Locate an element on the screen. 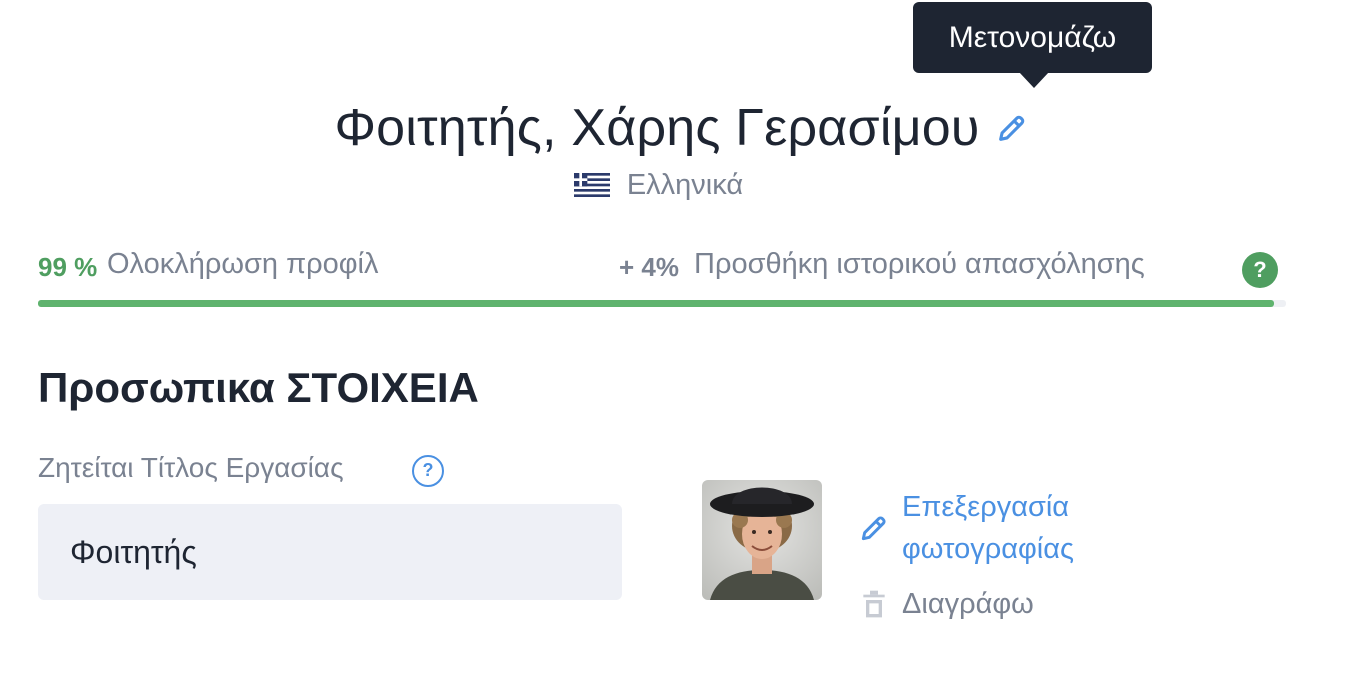  avatar-image is located at coordinates (762, 540).